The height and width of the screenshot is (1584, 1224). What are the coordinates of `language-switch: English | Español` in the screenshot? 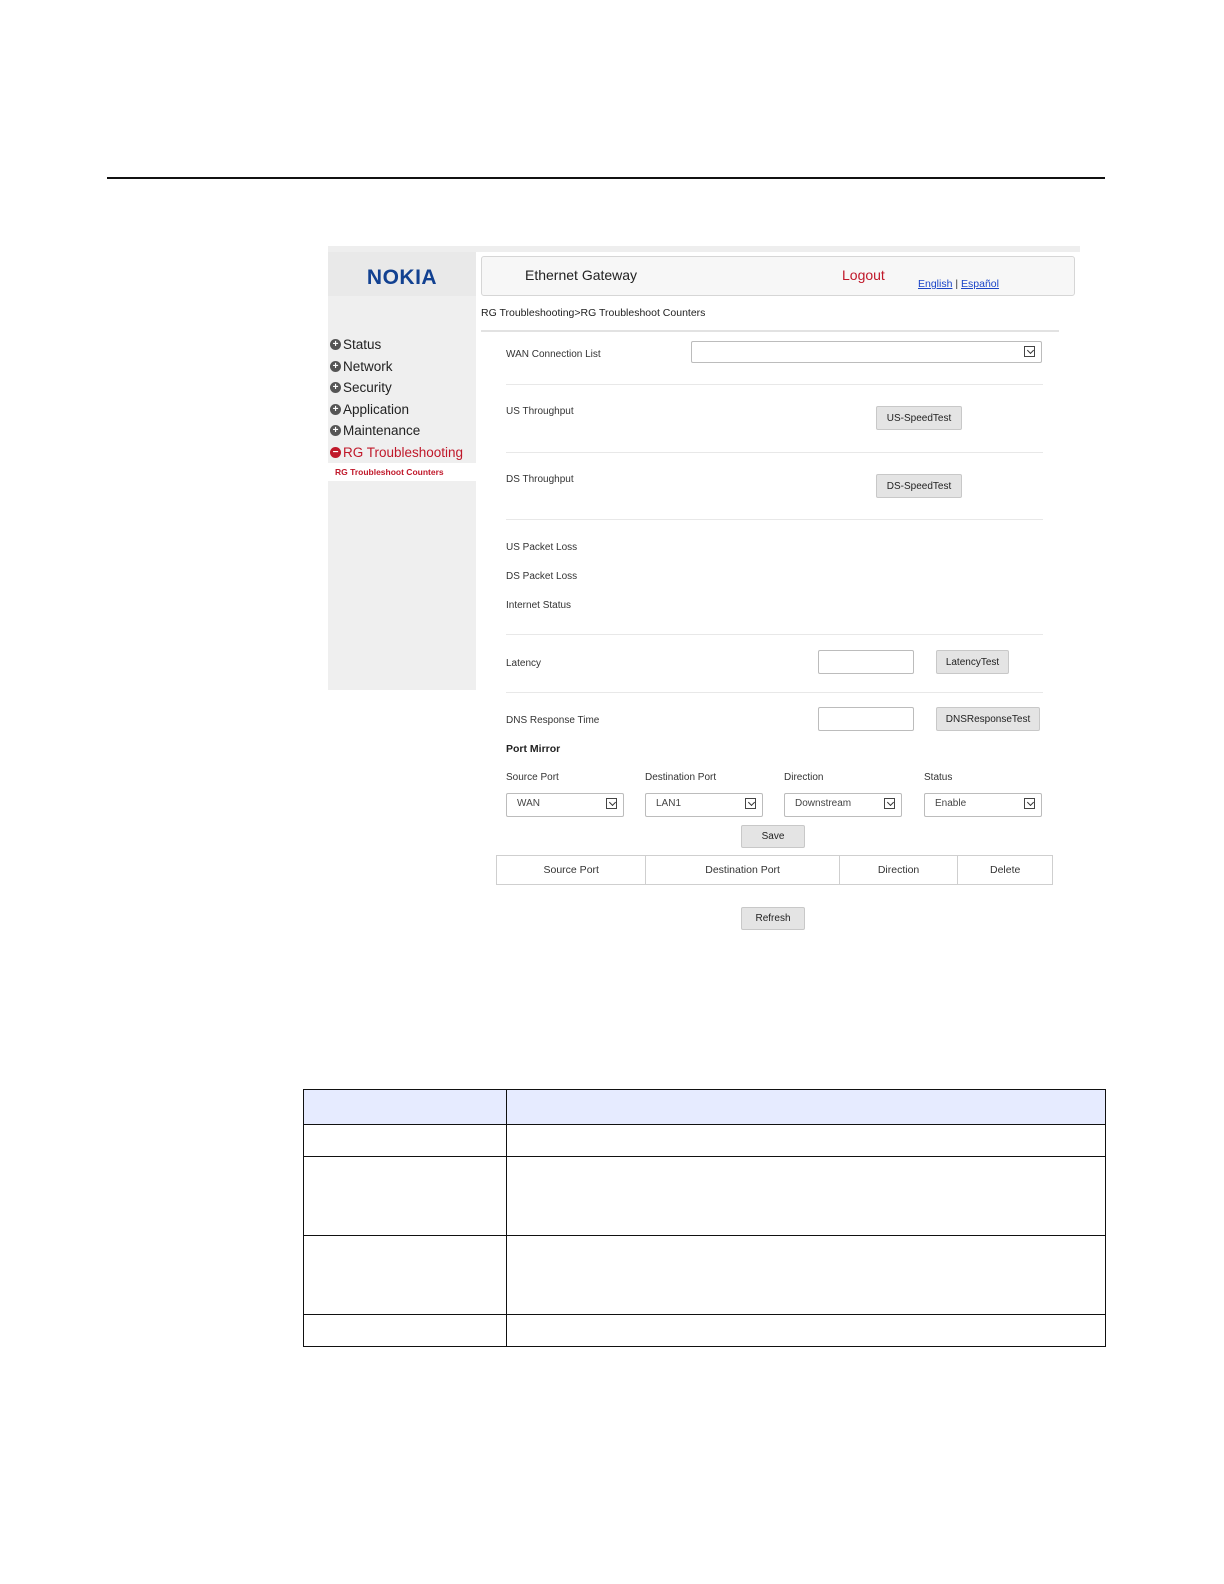 It's located at (958, 284).